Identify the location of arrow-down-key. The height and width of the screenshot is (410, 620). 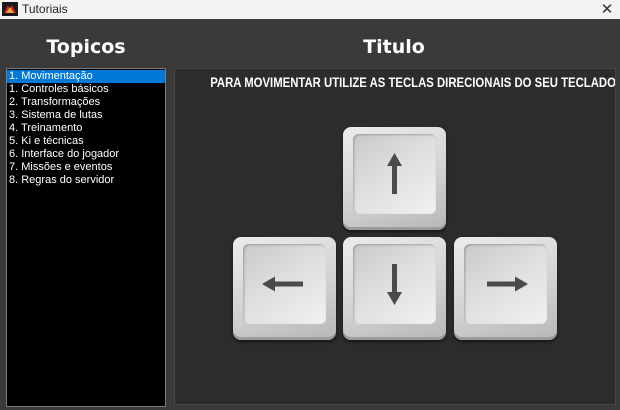
(394, 288).